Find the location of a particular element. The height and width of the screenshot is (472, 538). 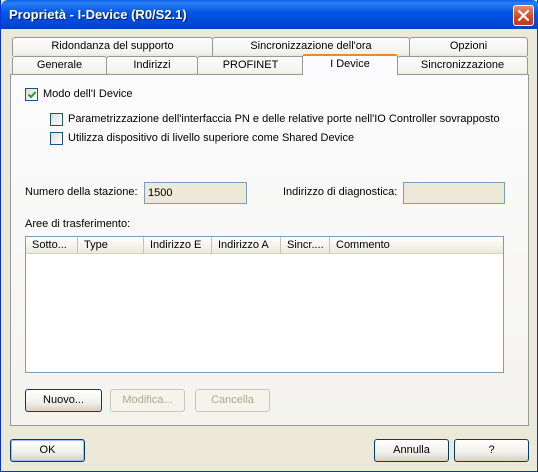

window-title: Proprietà - I-Device (R0/S2.1) is located at coordinates (98, 14).